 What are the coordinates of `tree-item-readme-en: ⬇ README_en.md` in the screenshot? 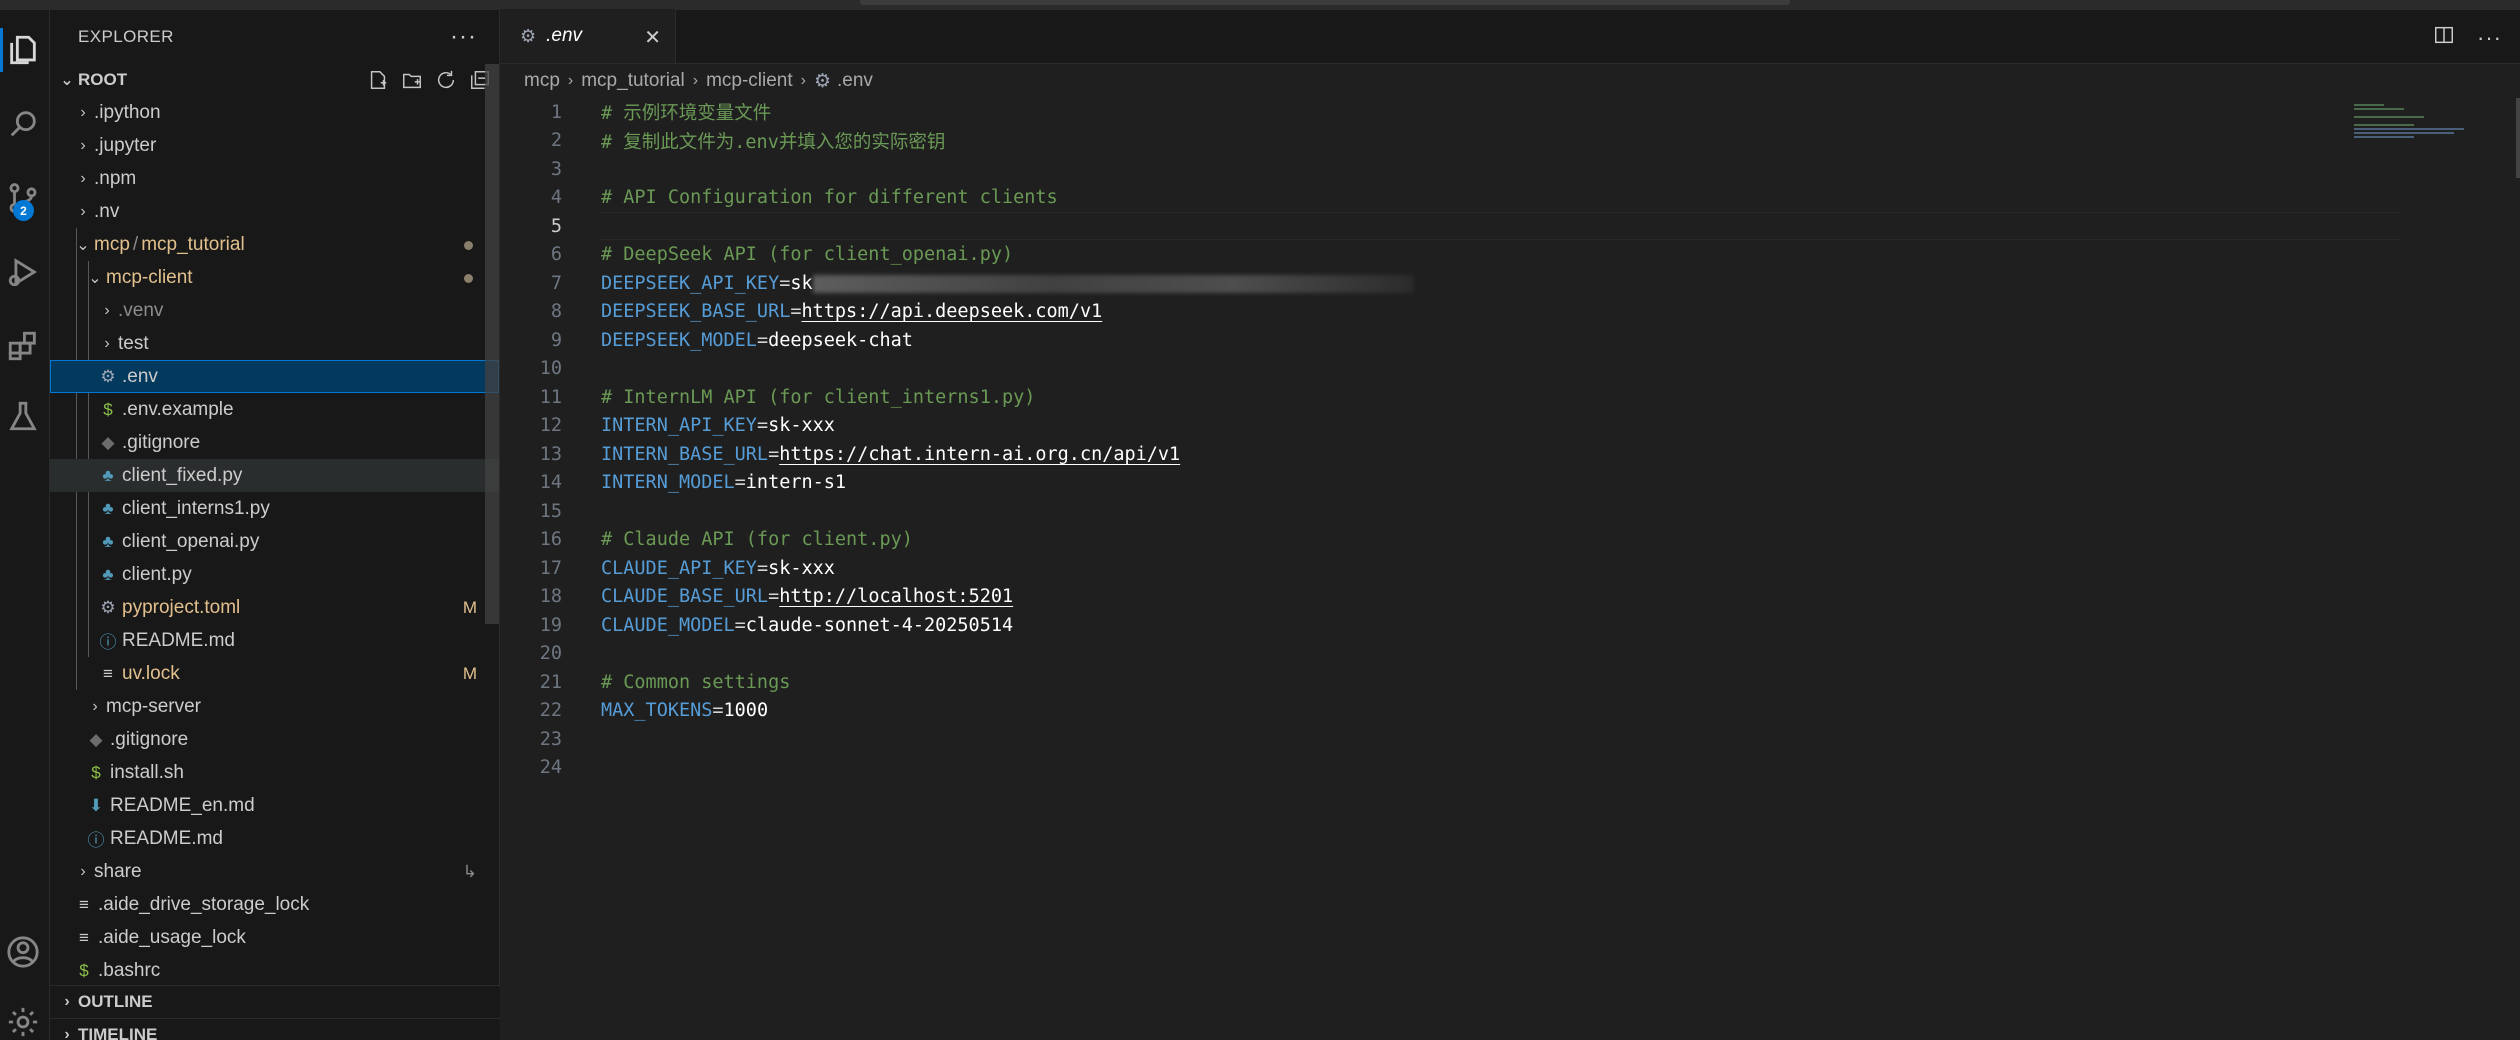 It's located at (274, 805).